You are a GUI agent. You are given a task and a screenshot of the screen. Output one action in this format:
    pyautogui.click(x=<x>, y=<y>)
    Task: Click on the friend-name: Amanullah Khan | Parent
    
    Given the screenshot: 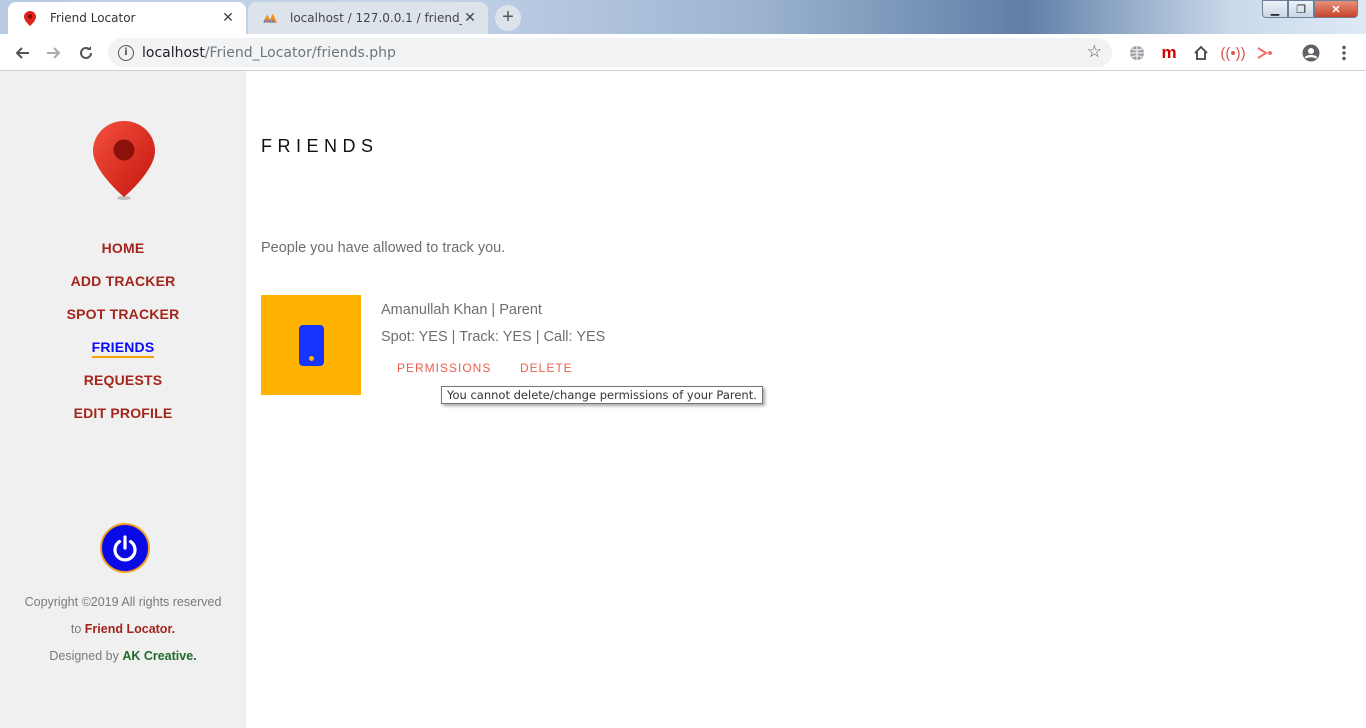 What is the action you would take?
    pyautogui.click(x=461, y=310)
    